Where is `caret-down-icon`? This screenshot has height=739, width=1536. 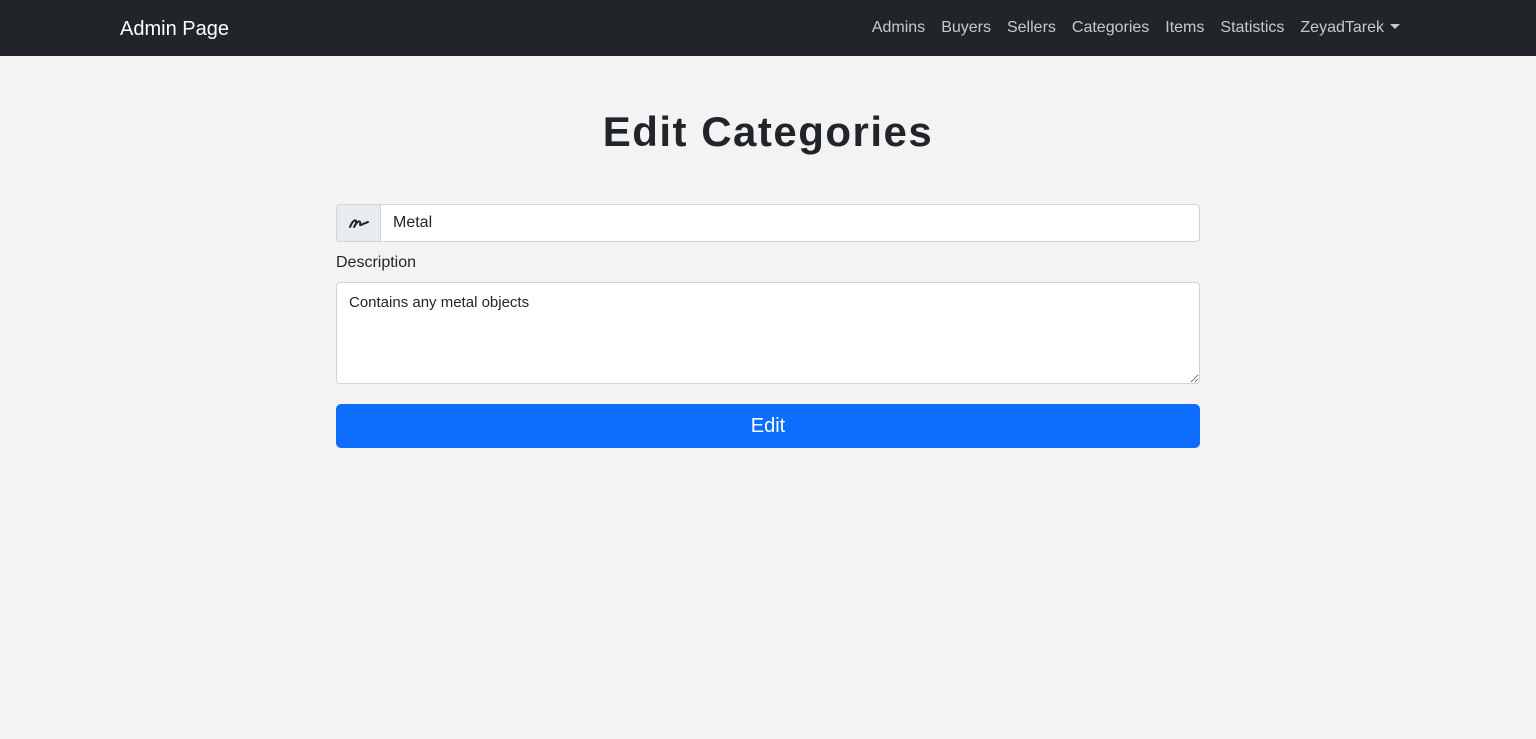 caret-down-icon is located at coordinates (1395, 26).